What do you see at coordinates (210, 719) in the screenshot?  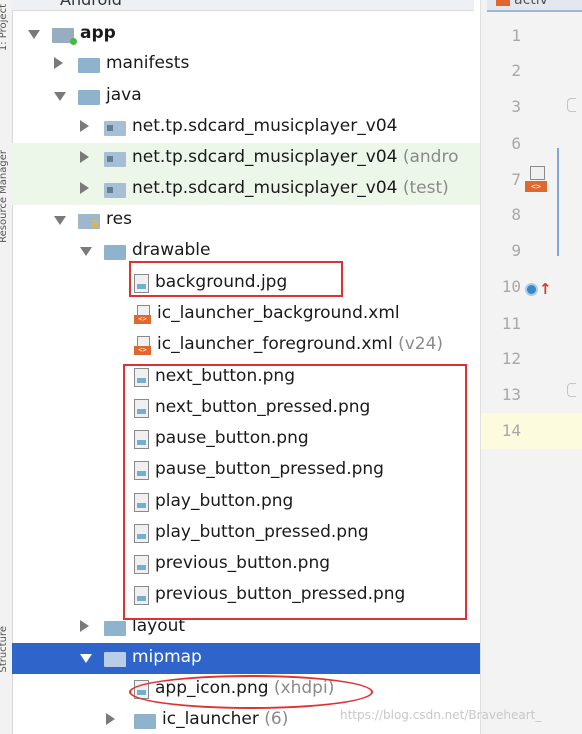 I see `tree-item-name: ic_launcher` at bounding box center [210, 719].